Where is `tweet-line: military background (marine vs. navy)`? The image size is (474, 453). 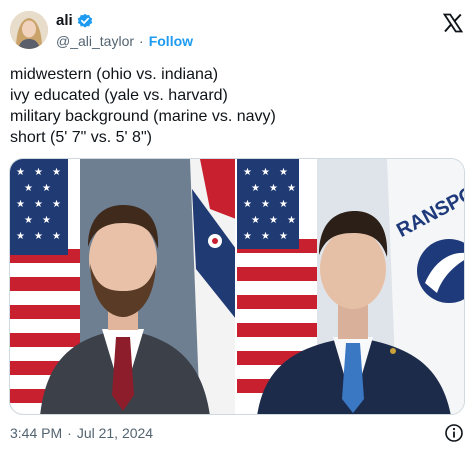 tweet-line: military background (marine vs. navy) is located at coordinates (143, 116).